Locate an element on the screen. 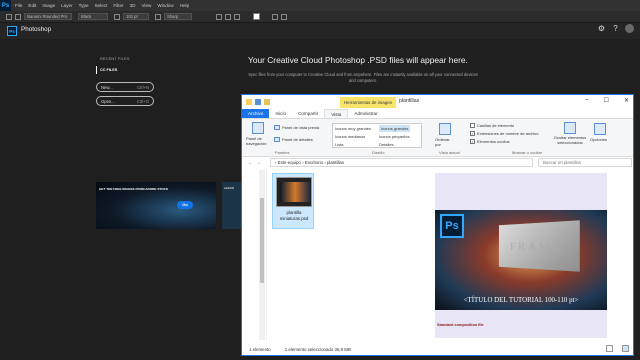  layout-details: Detalles is located at coordinates (386, 144).